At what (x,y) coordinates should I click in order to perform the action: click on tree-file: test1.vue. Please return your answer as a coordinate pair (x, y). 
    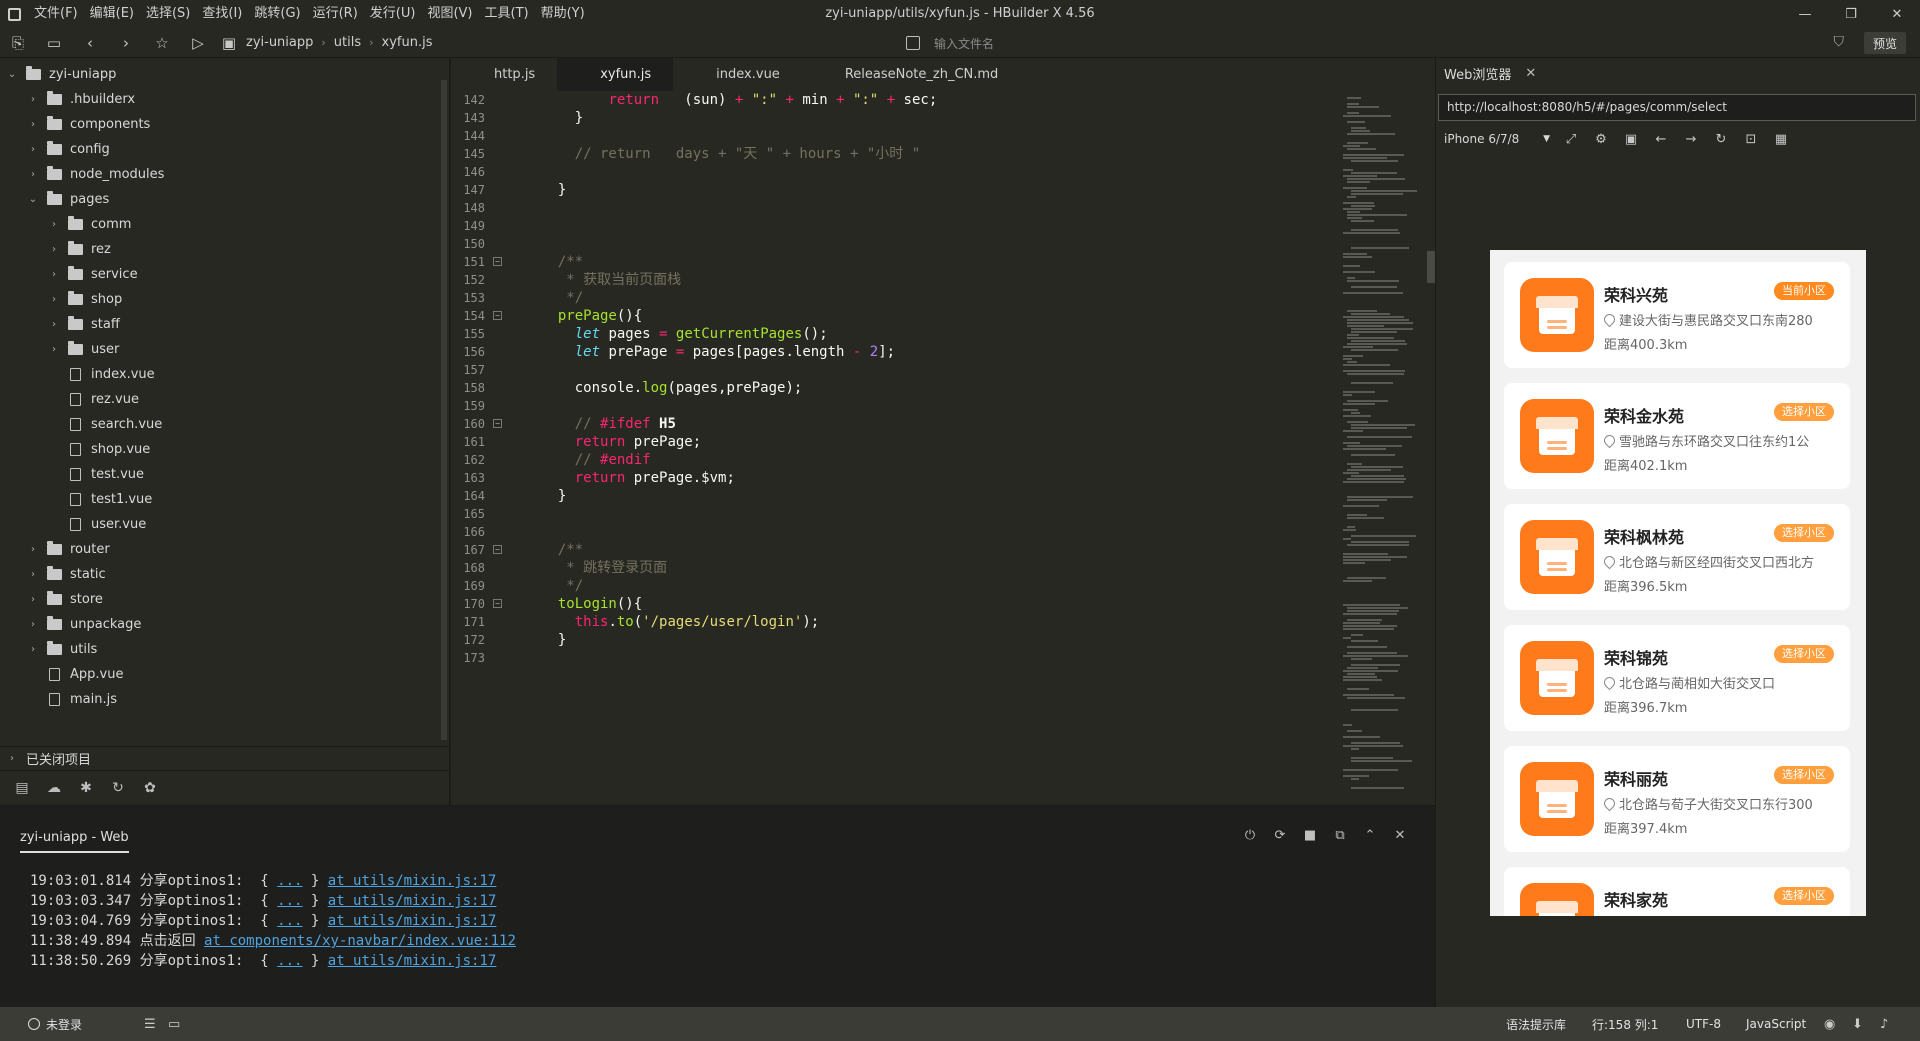
    Looking at the image, I should click on (220, 499).